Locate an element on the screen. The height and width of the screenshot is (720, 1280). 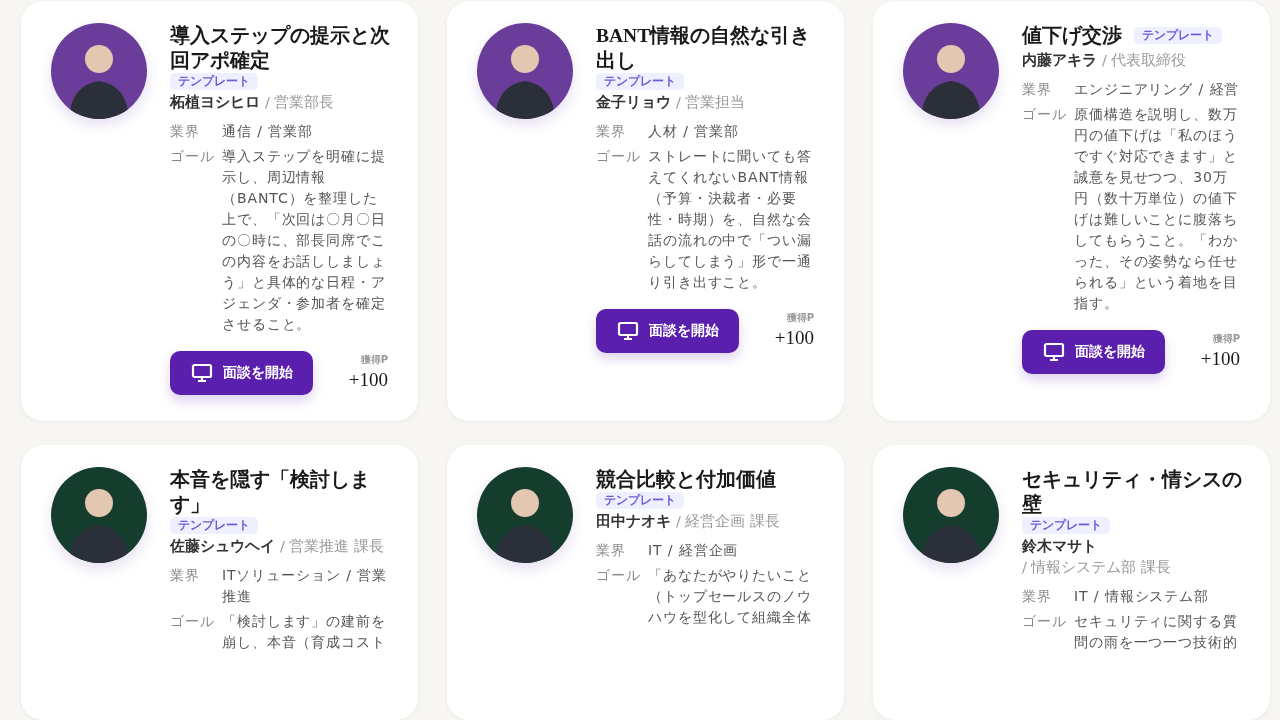
persona-role: / 営業推進 課長 is located at coordinates (332, 546).